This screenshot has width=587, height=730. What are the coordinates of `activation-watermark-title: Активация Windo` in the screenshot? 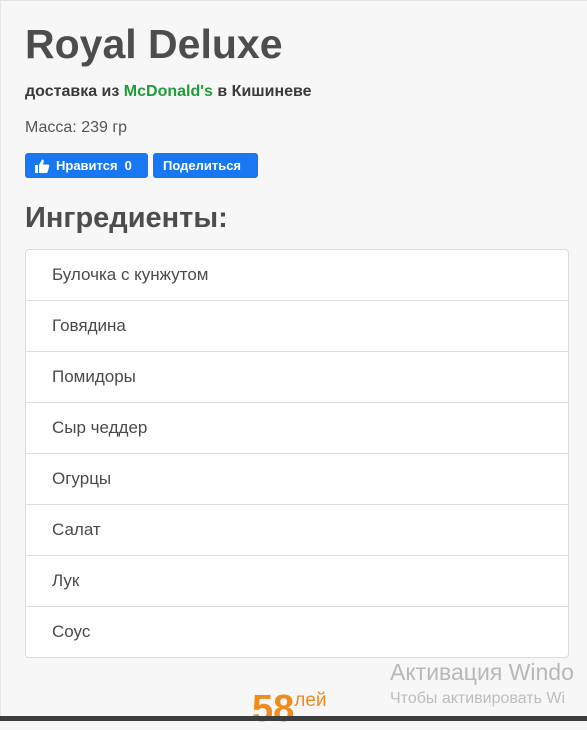 It's located at (482, 672).